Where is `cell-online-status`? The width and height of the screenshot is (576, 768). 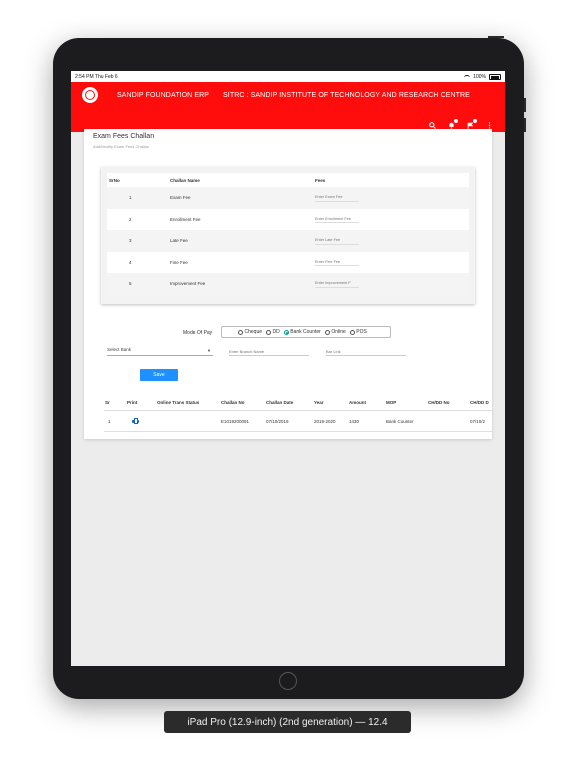
cell-online-status is located at coordinates (188, 421).